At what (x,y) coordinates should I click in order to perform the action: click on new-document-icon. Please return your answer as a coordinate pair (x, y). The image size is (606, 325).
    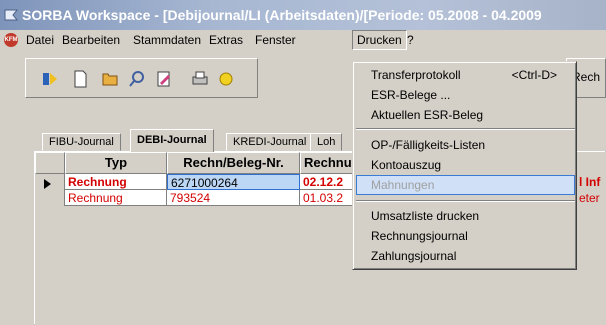
    Looking at the image, I should click on (80, 79).